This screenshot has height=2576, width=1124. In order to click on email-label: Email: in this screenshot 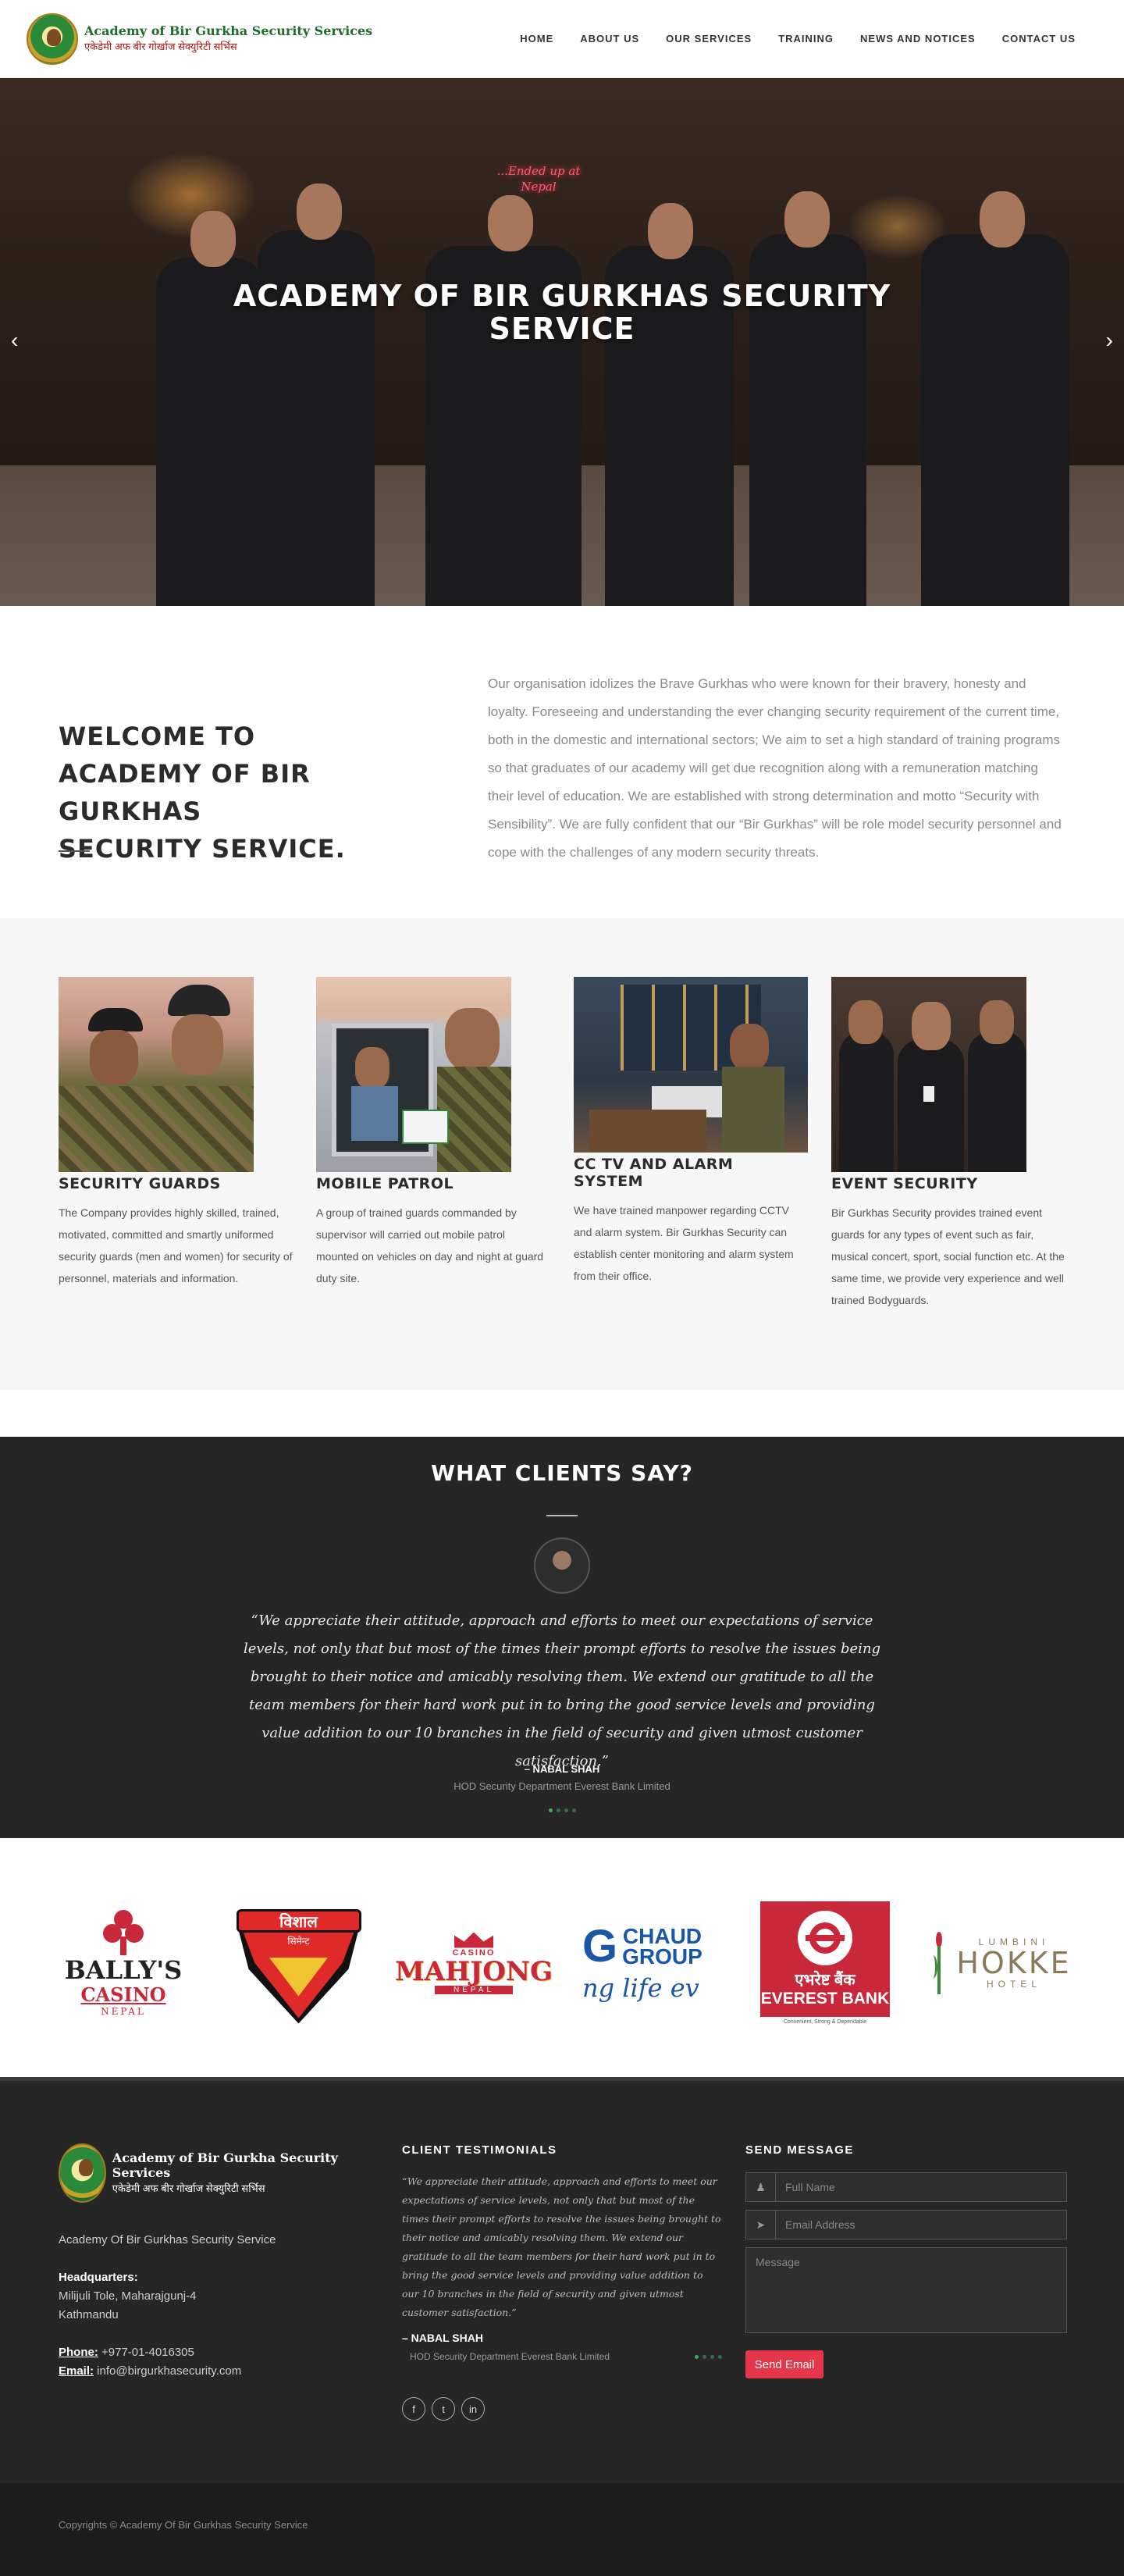, I will do `click(76, 2371)`.